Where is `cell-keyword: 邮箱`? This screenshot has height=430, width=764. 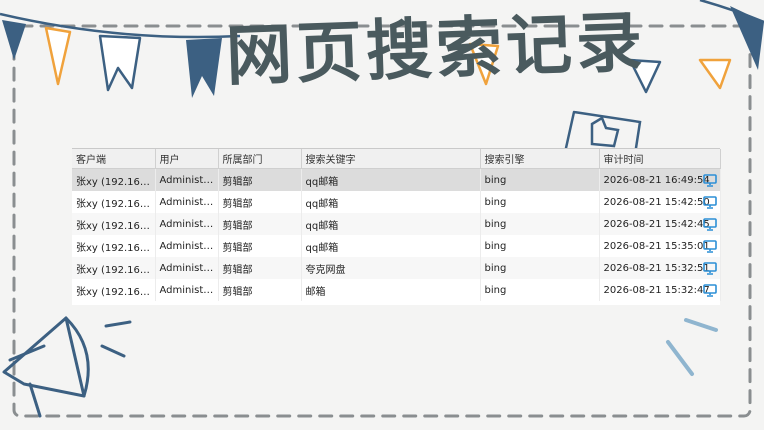
cell-keyword: 邮箱 is located at coordinates (391, 290).